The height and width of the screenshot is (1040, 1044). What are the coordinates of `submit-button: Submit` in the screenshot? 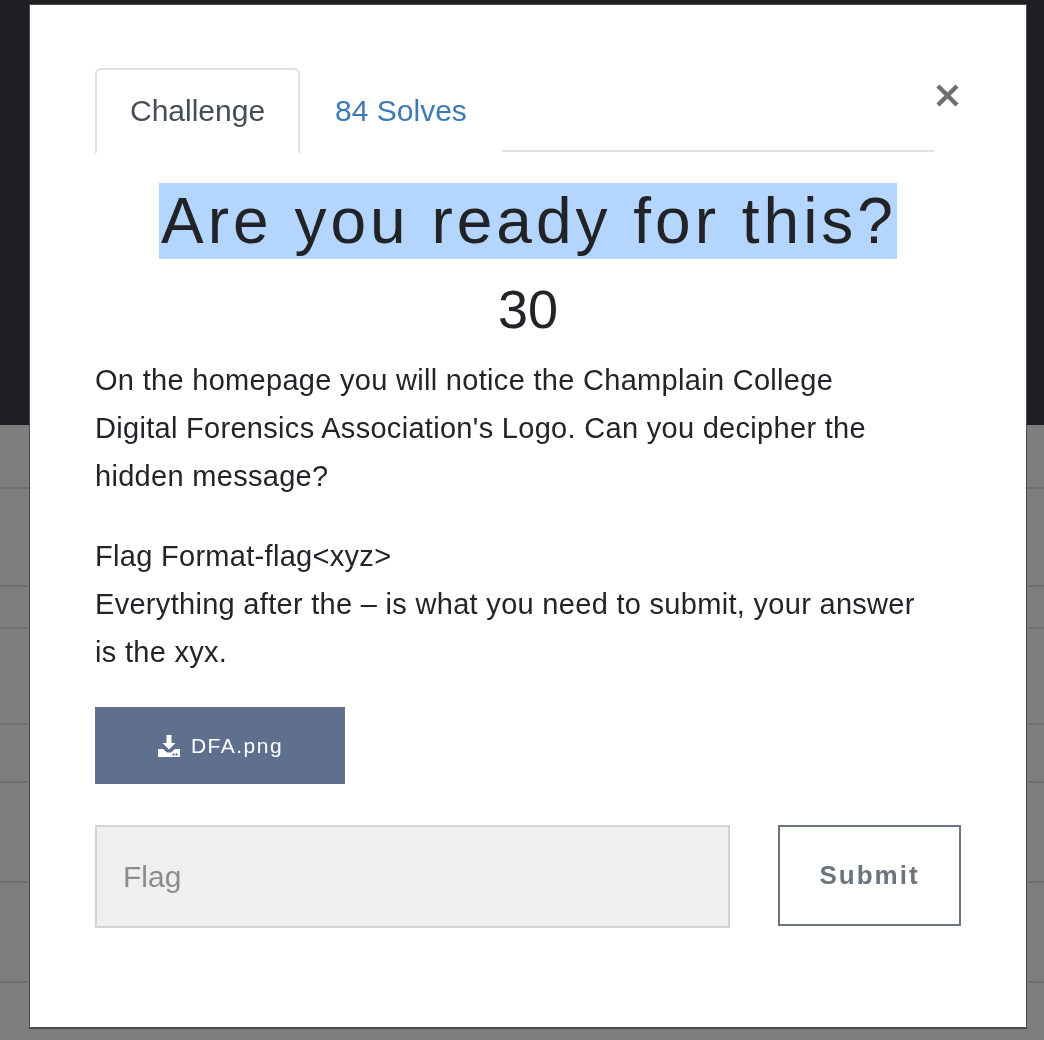 It's located at (869, 875).